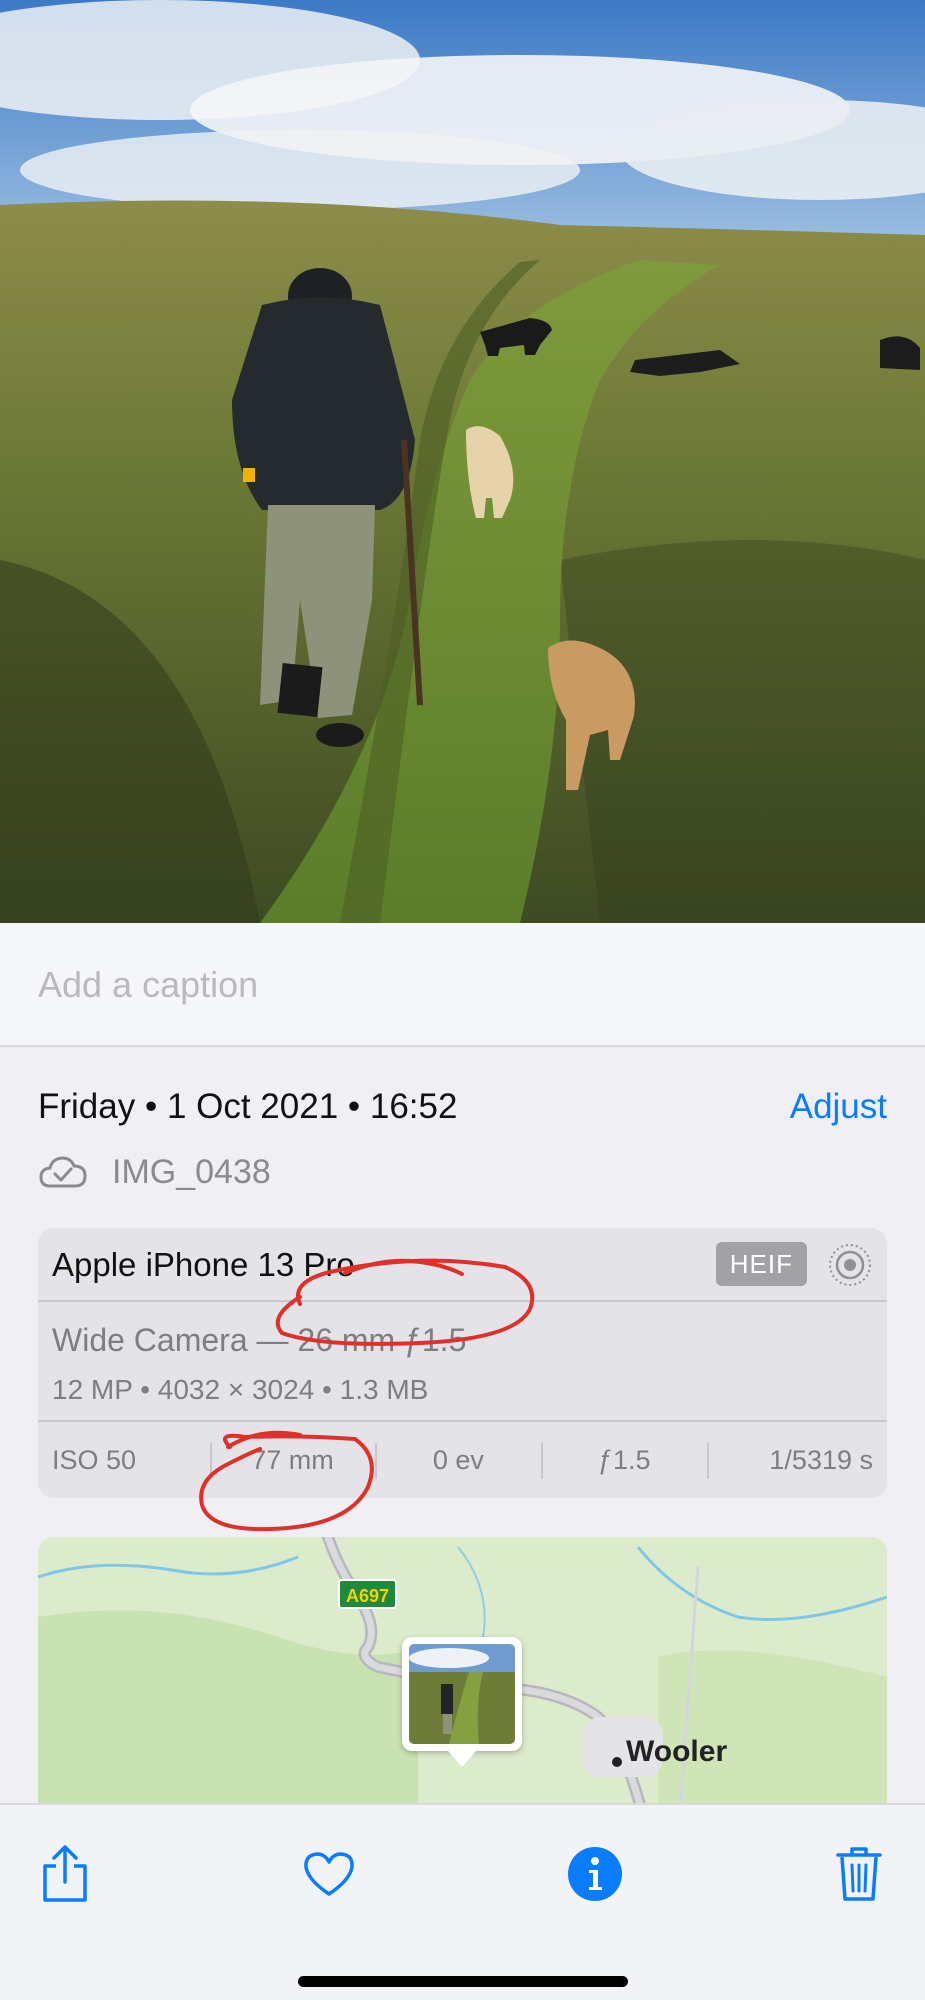 The width and height of the screenshot is (925, 2000). I want to click on file-name: IMG_0438, so click(191, 1171).